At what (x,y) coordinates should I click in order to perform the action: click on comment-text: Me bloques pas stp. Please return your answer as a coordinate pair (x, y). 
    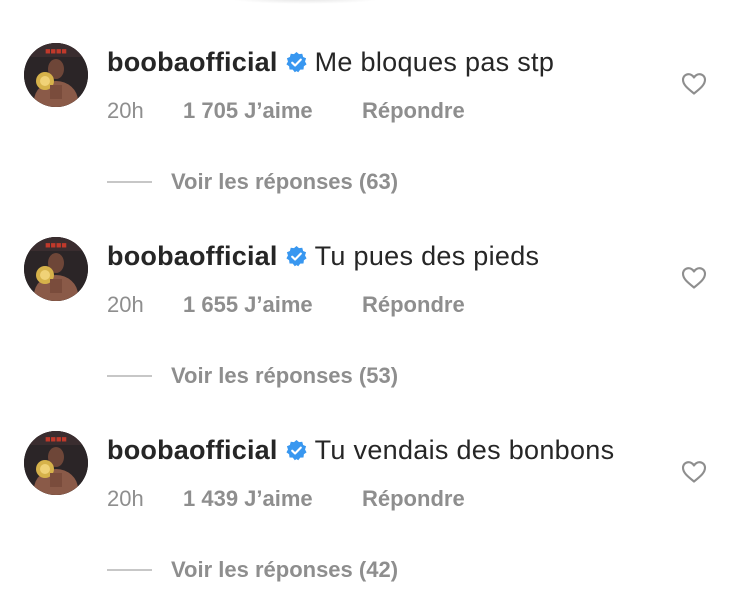
    Looking at the image, I should click on (434, 61).